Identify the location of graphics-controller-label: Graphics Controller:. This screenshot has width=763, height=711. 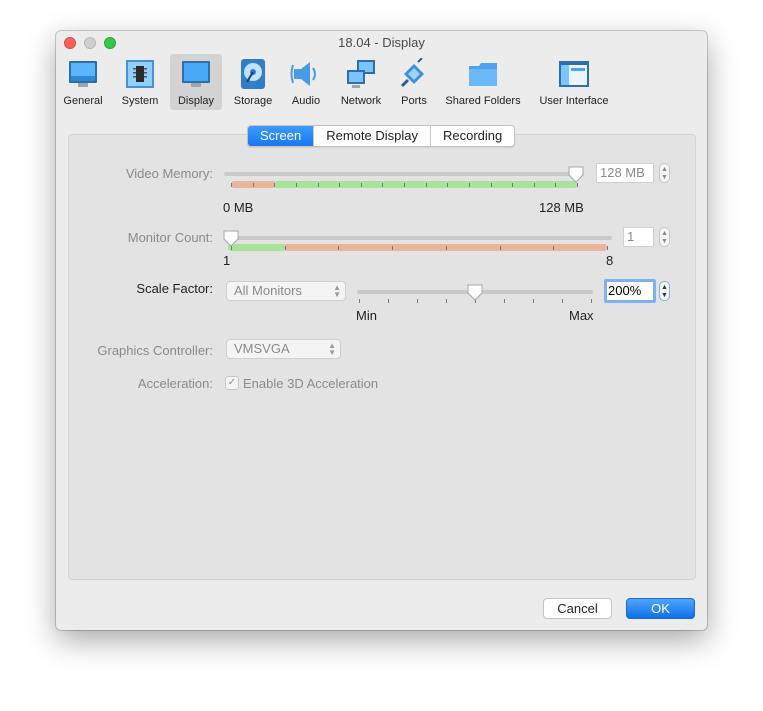
(155, 350).